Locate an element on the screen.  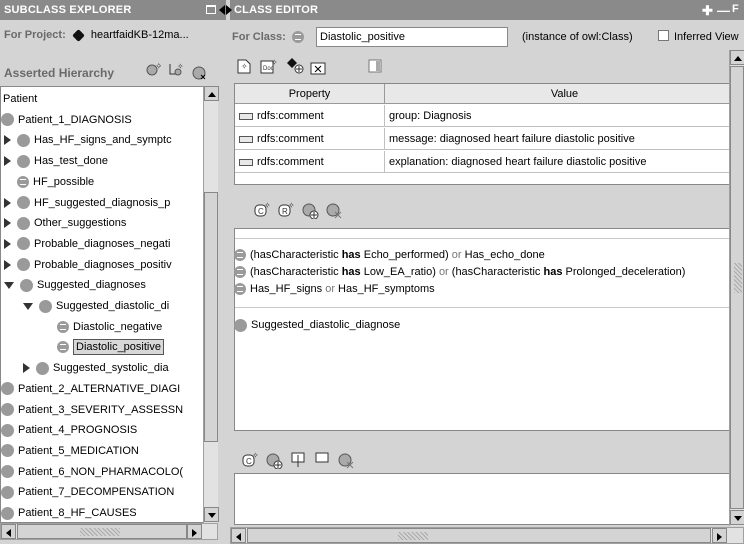
delete-class-icon is located at coordinates (199, 73).